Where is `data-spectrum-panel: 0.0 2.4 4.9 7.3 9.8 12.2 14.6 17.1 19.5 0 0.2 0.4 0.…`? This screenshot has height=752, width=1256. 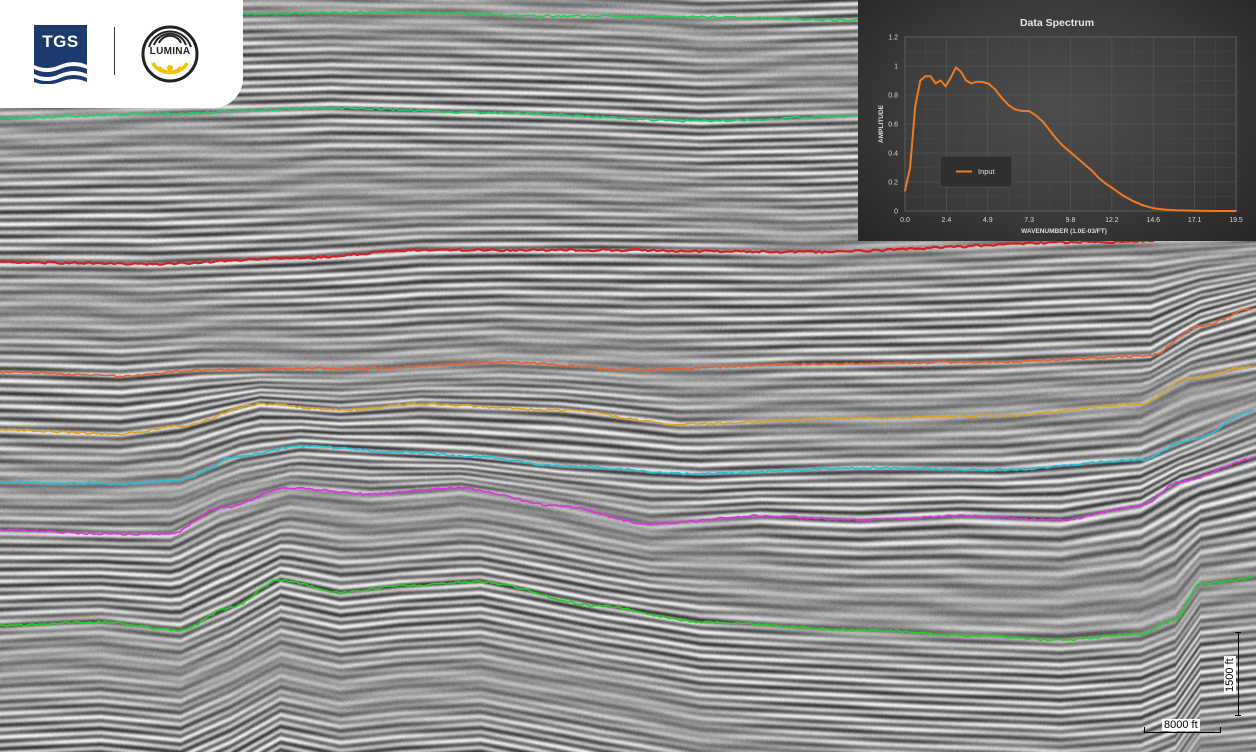 data-spectrum-panel: 0.0 2.4 4.9 7.3 9.8 12.2 14.6 17.1 19.5 0 0.2 0.4 0.… is located at coordinates (1057, 120).